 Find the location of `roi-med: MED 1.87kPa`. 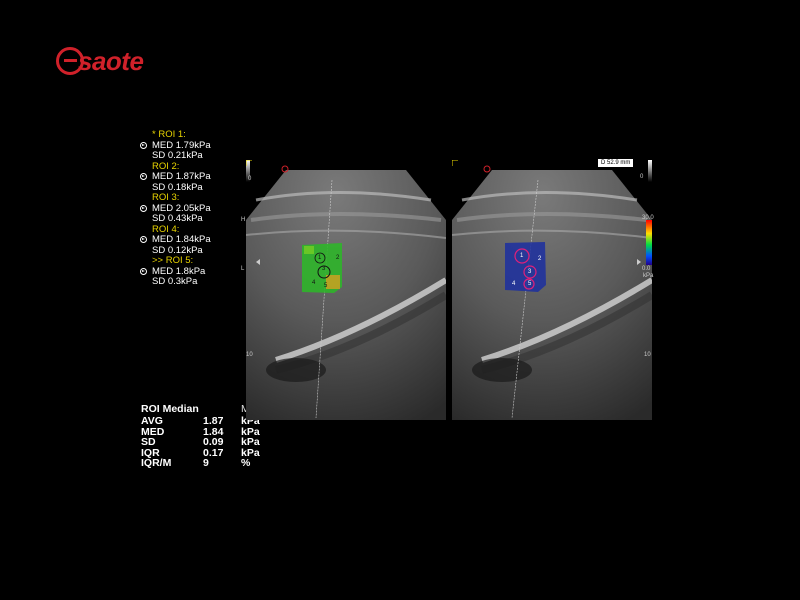

roi-med: MED 1.87kPa is located at coordinates (181, 176).